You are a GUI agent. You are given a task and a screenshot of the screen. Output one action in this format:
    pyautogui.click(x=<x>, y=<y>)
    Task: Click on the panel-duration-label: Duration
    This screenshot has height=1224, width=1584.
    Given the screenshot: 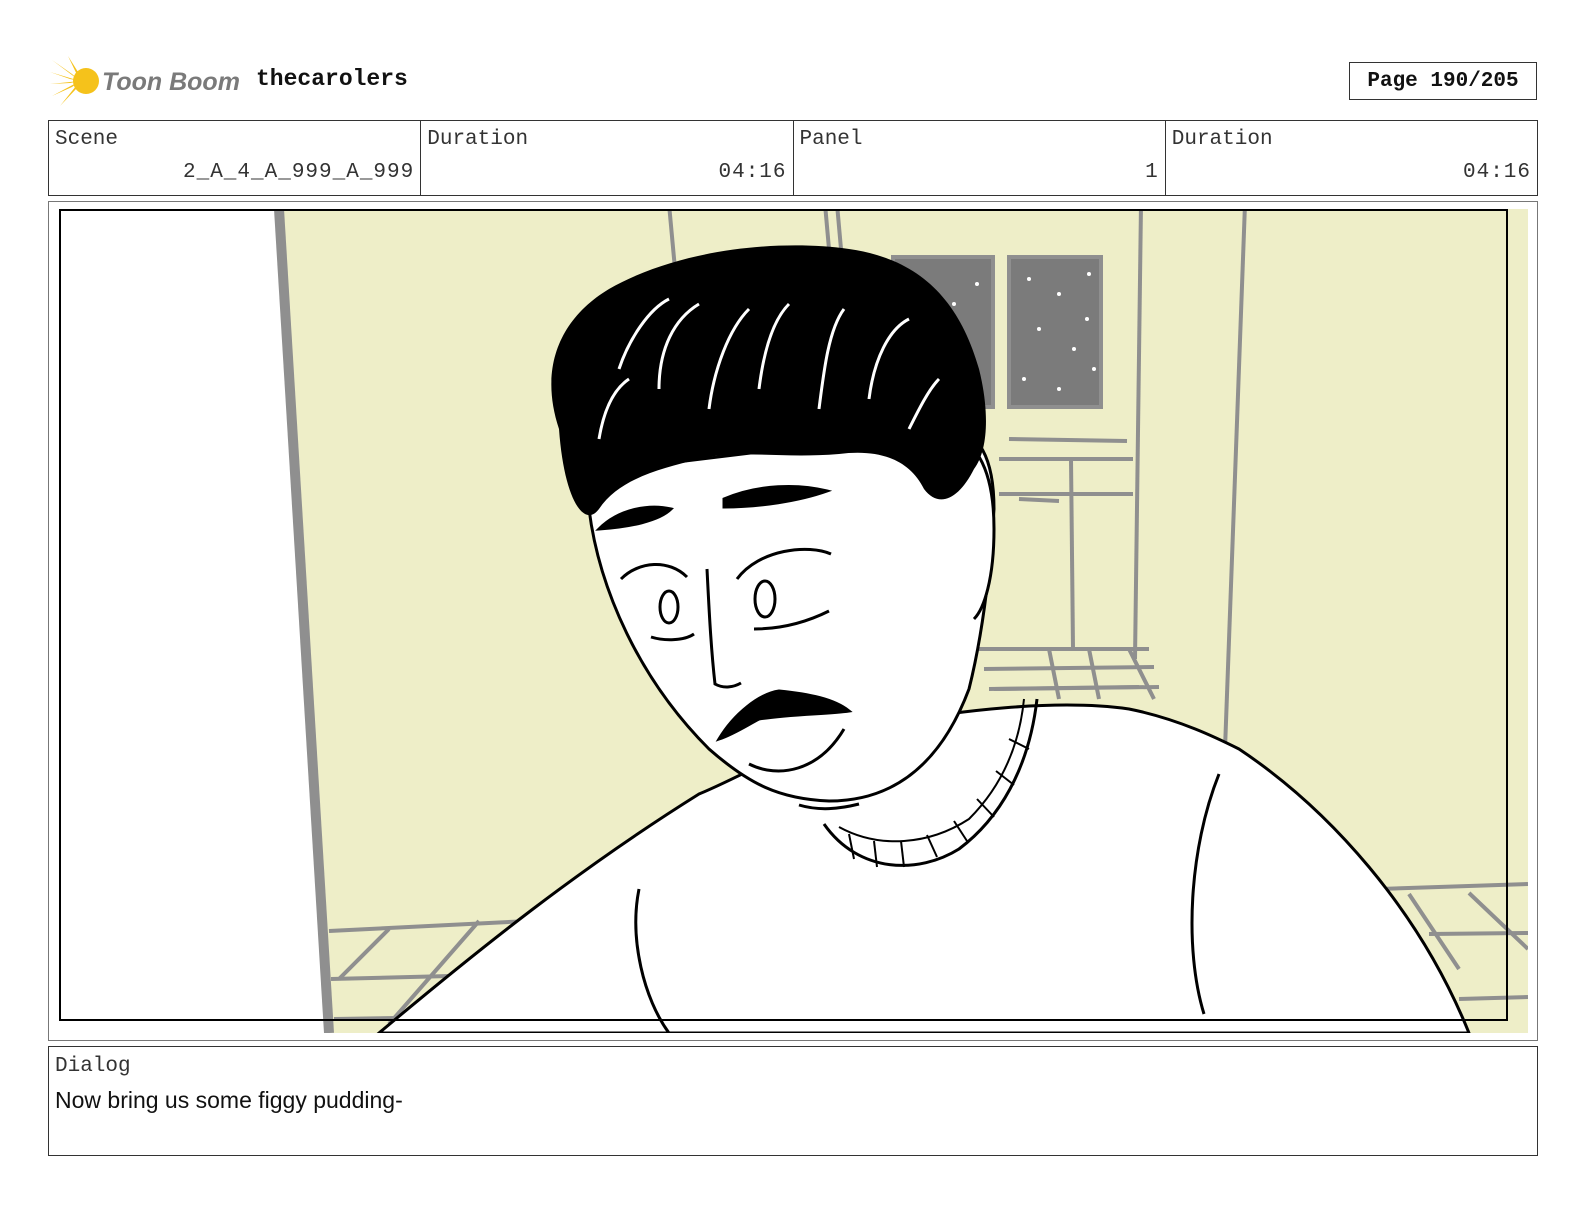 What is the action you would take?
    pyautogui.click(x=1222, y=139)
    